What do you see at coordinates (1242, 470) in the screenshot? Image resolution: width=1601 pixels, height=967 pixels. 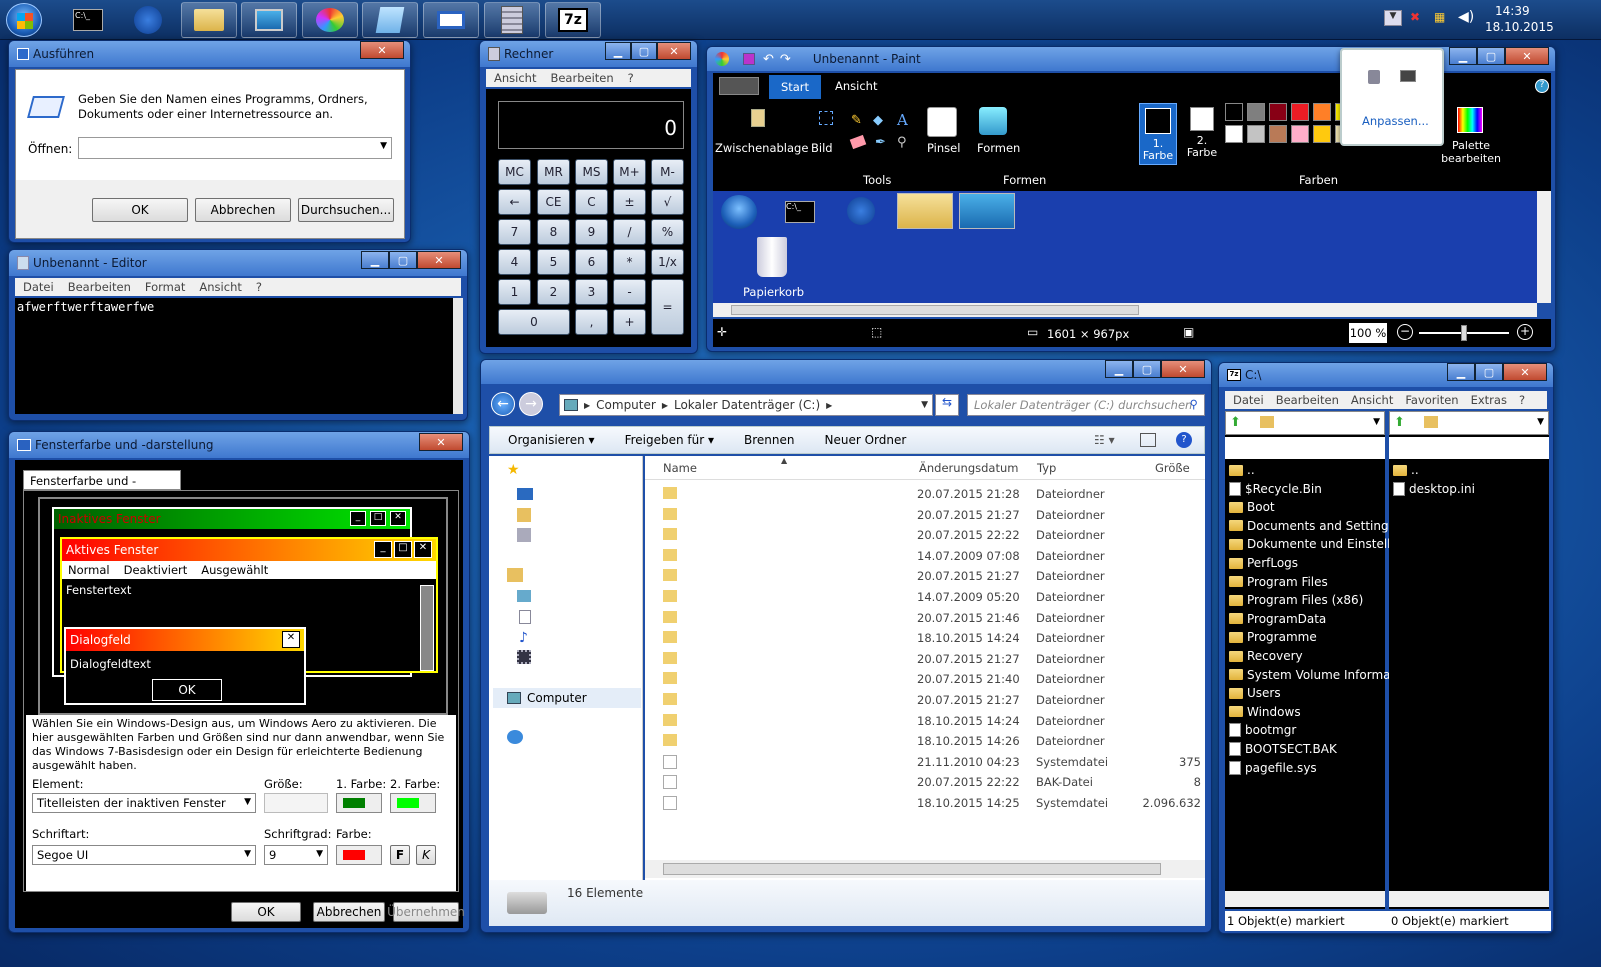 I see `list-item: ..` at bounding box center [1242, 470].